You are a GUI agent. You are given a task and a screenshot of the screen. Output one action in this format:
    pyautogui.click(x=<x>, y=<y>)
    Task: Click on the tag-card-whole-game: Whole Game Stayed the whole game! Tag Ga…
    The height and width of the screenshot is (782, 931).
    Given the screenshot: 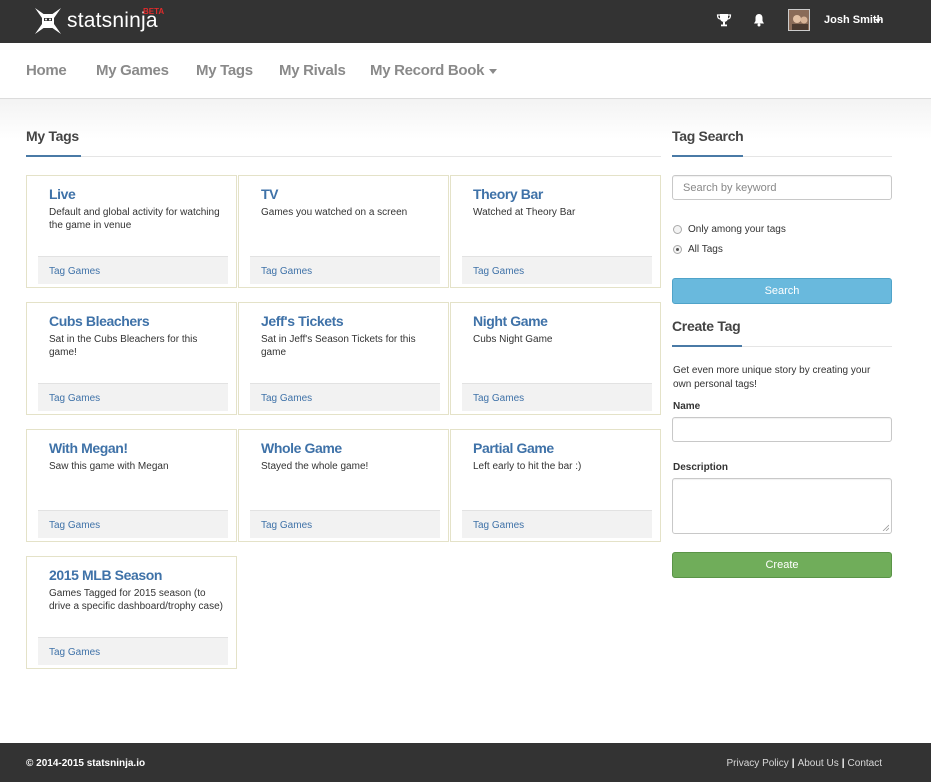 What is the action you would take?
    pyautogui.click(x=343, y=485)
    